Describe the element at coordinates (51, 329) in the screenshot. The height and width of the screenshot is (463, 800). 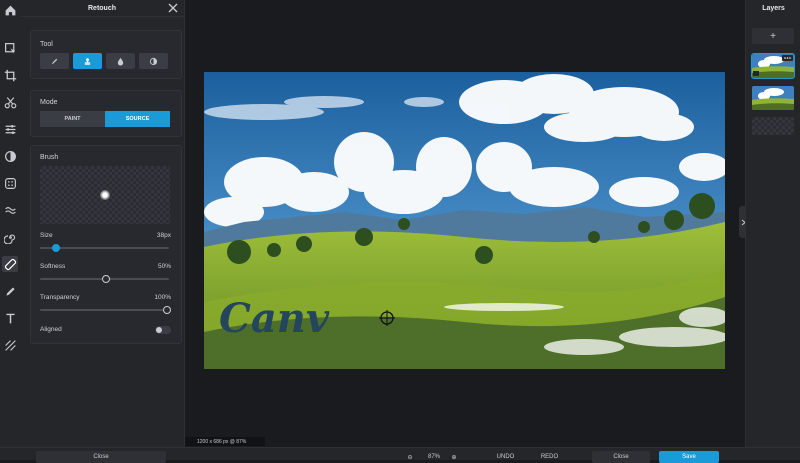
I see `aligned-label: Aligned` at that location.